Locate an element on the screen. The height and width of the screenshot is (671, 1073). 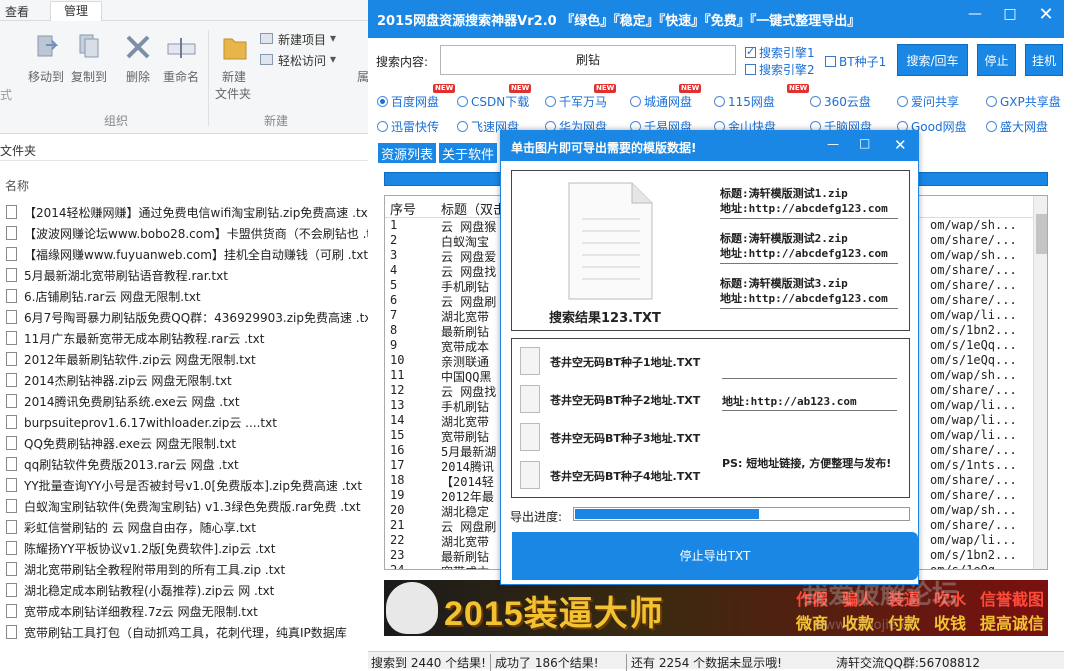
dialog-maximize-icon: □ is located at coordinates (864, 143).